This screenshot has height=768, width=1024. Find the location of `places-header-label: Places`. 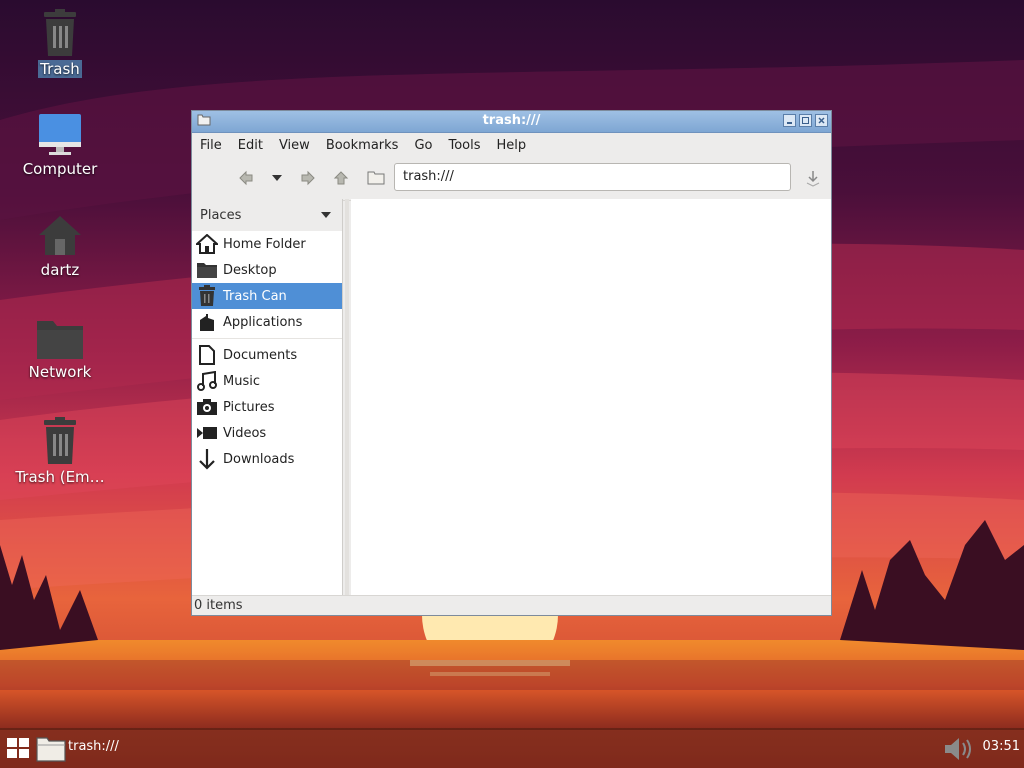

places-header-label: Places is located at coordinates (221, 215).